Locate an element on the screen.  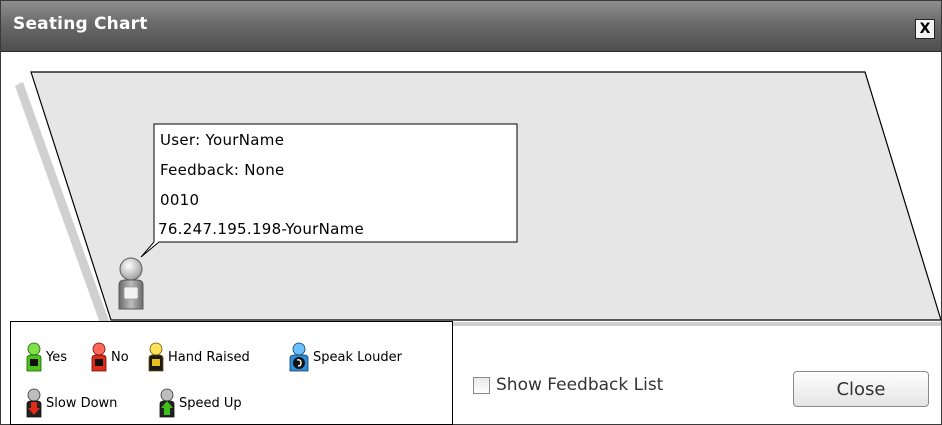
person-red-icon is located at coordinates (99, 357).